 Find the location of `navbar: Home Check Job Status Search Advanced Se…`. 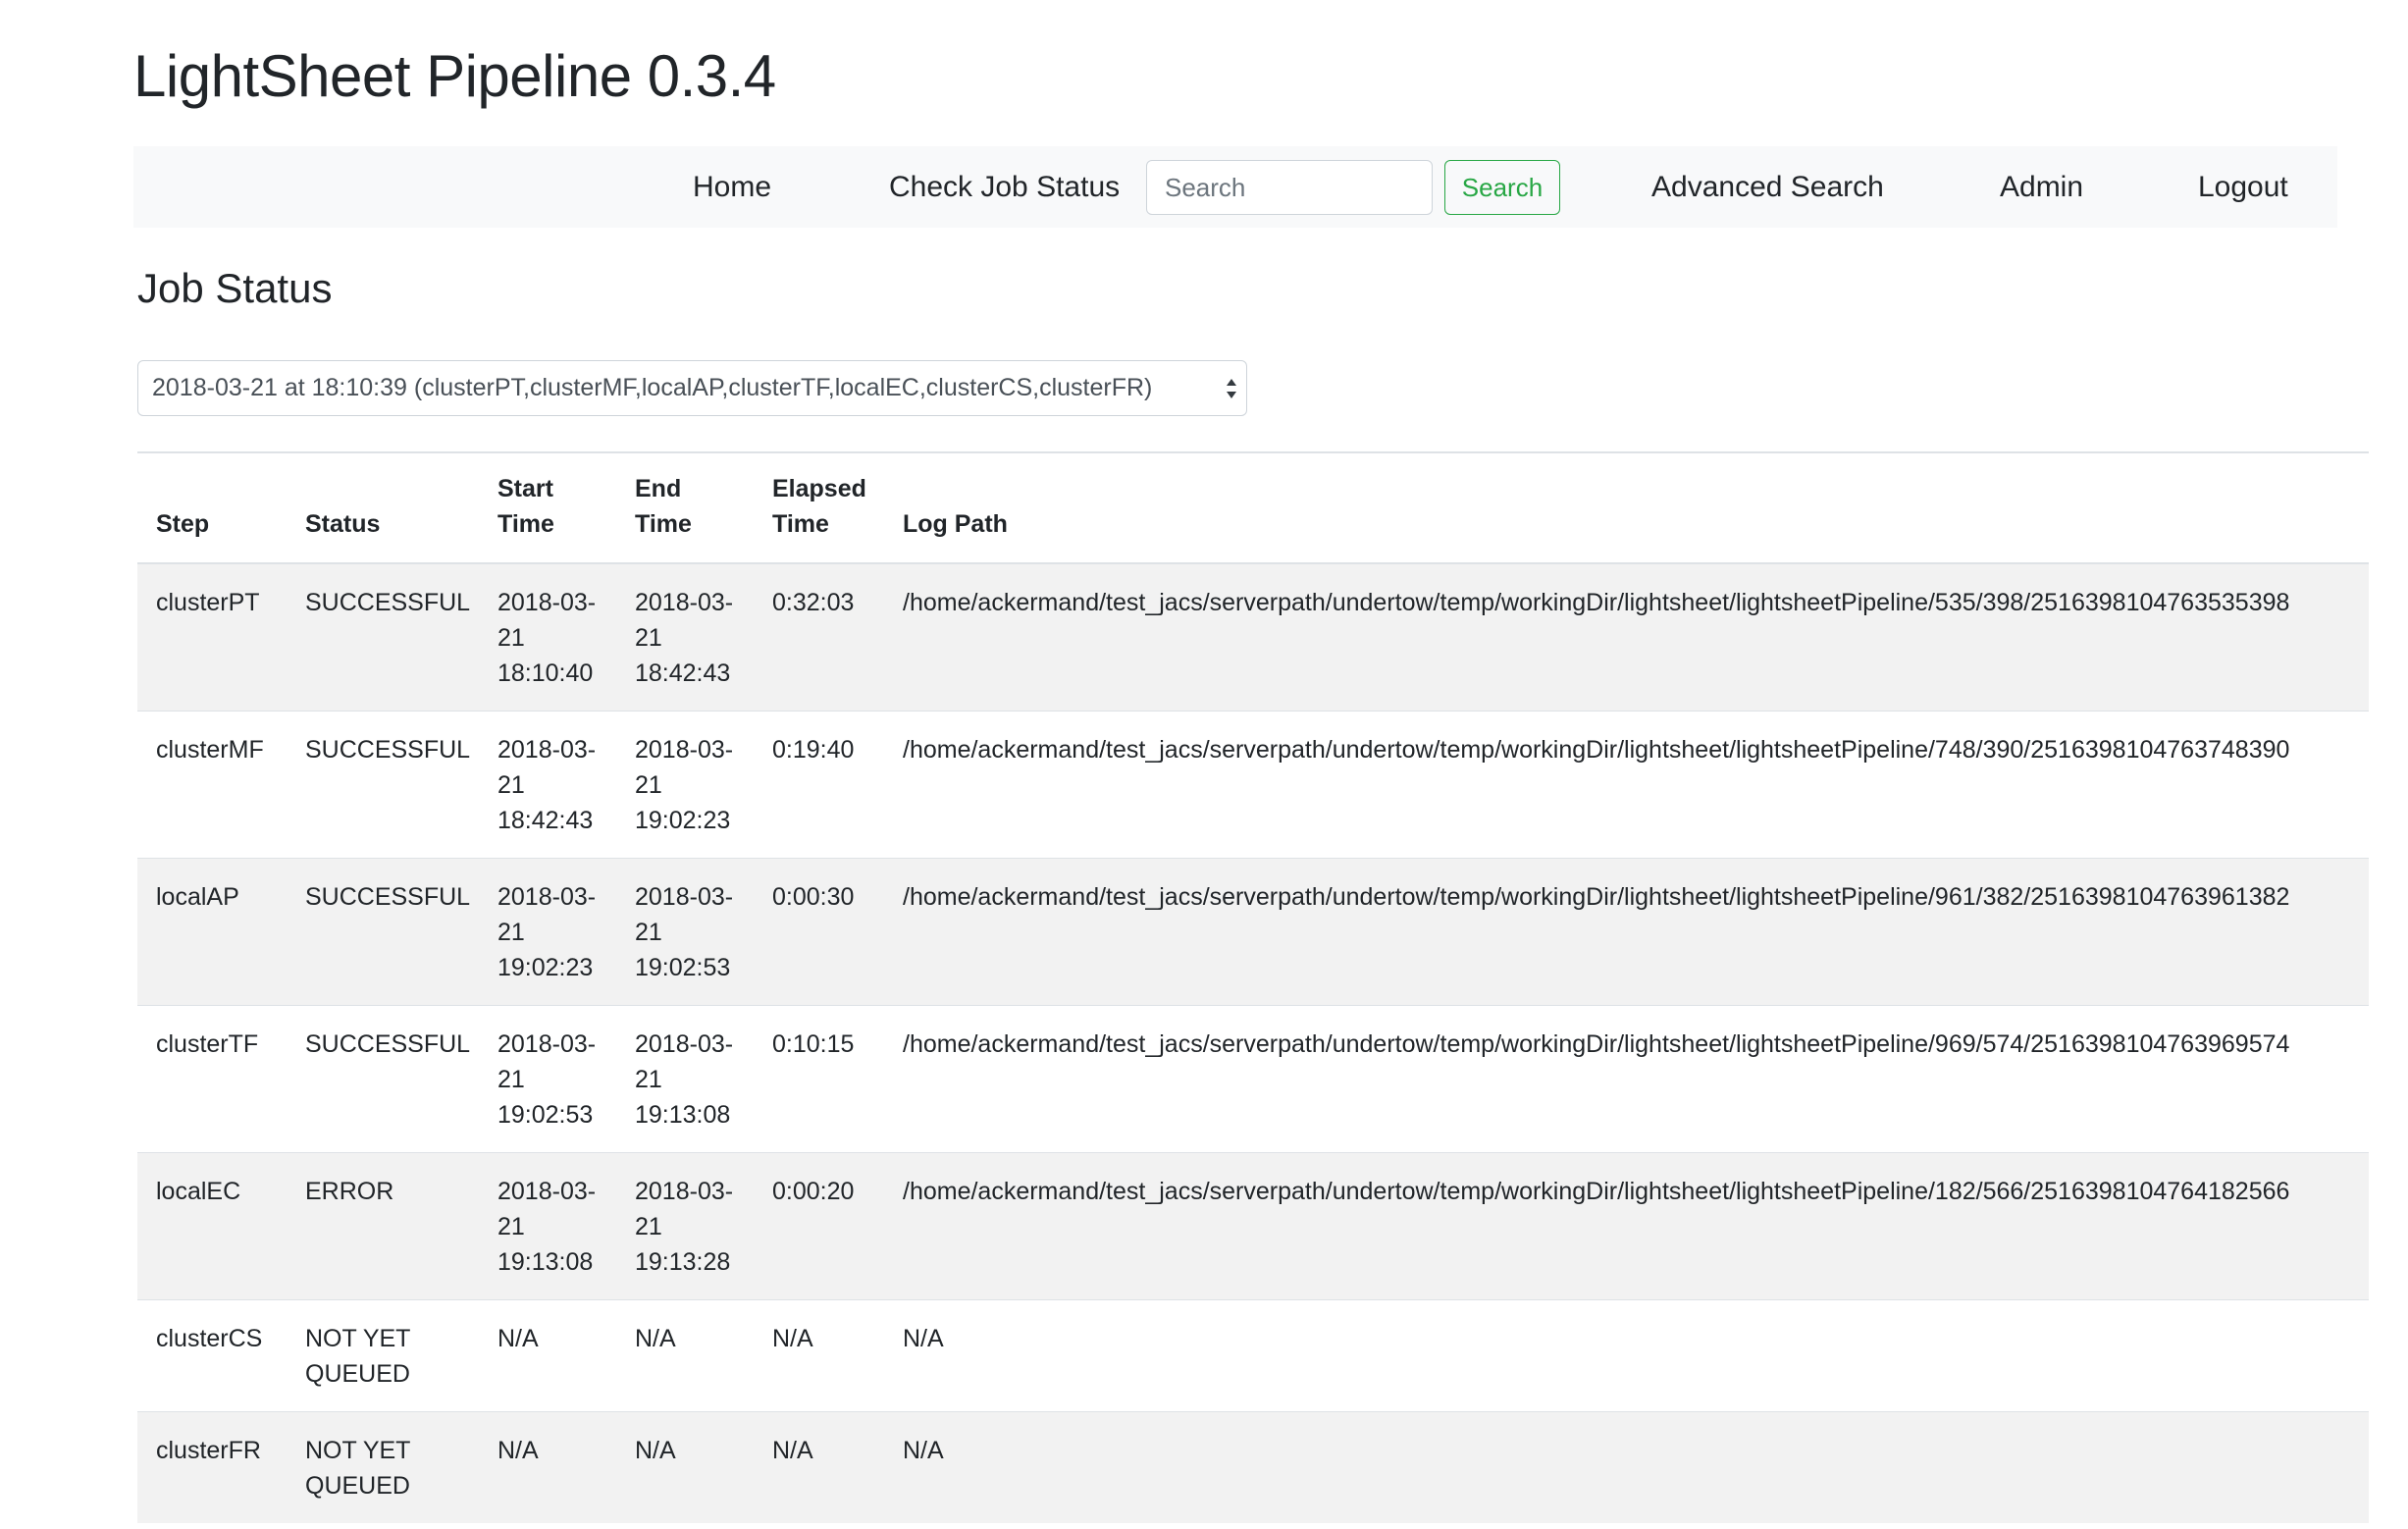

navbar: Home Check Job Status Search Advanced Se… is located at coordinates (1235, 187).